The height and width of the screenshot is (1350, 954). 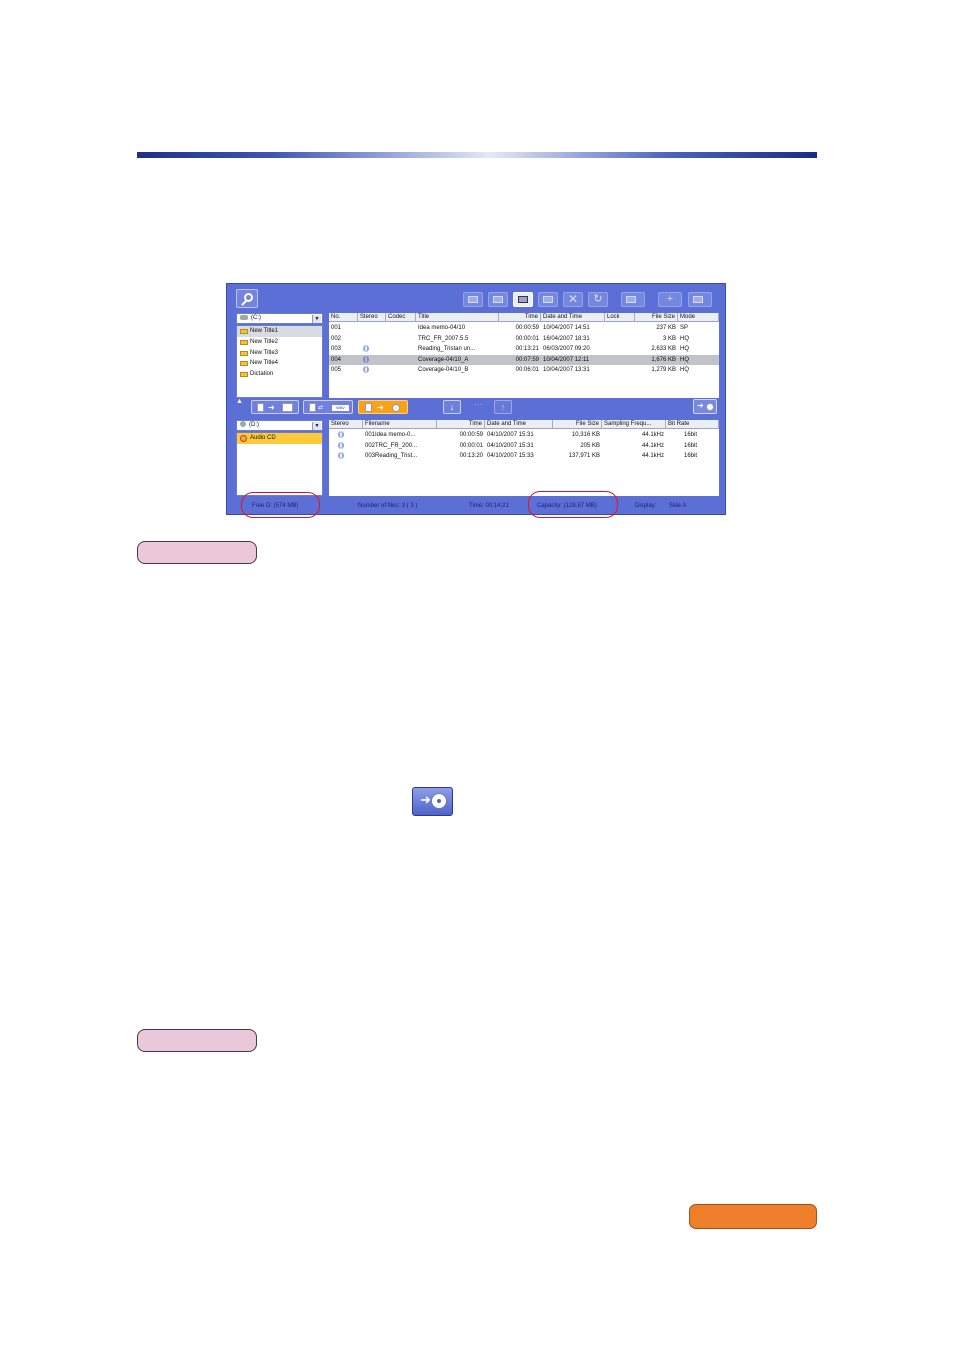 I want to click on cell-no: 003, so click(x=336, y=349).